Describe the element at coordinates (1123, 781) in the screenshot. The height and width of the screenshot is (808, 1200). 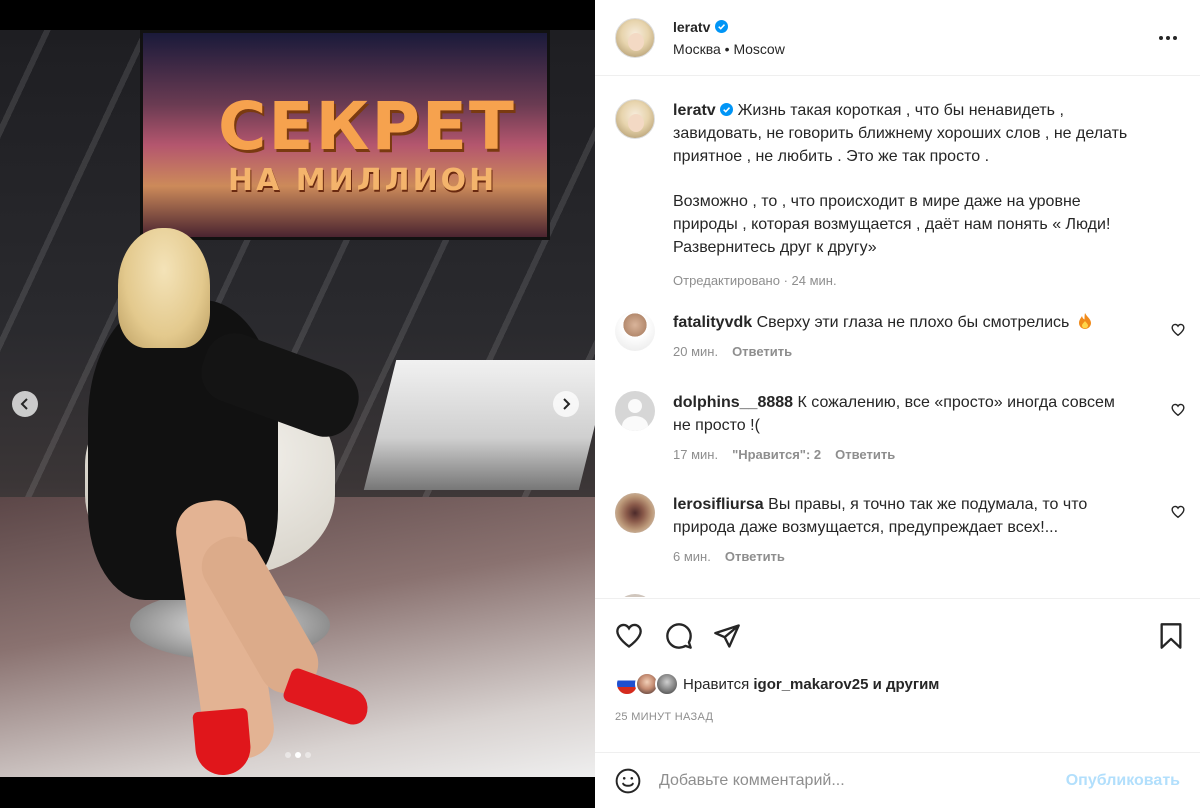
I see `publish-comment-button: Опубликовать` at that location.